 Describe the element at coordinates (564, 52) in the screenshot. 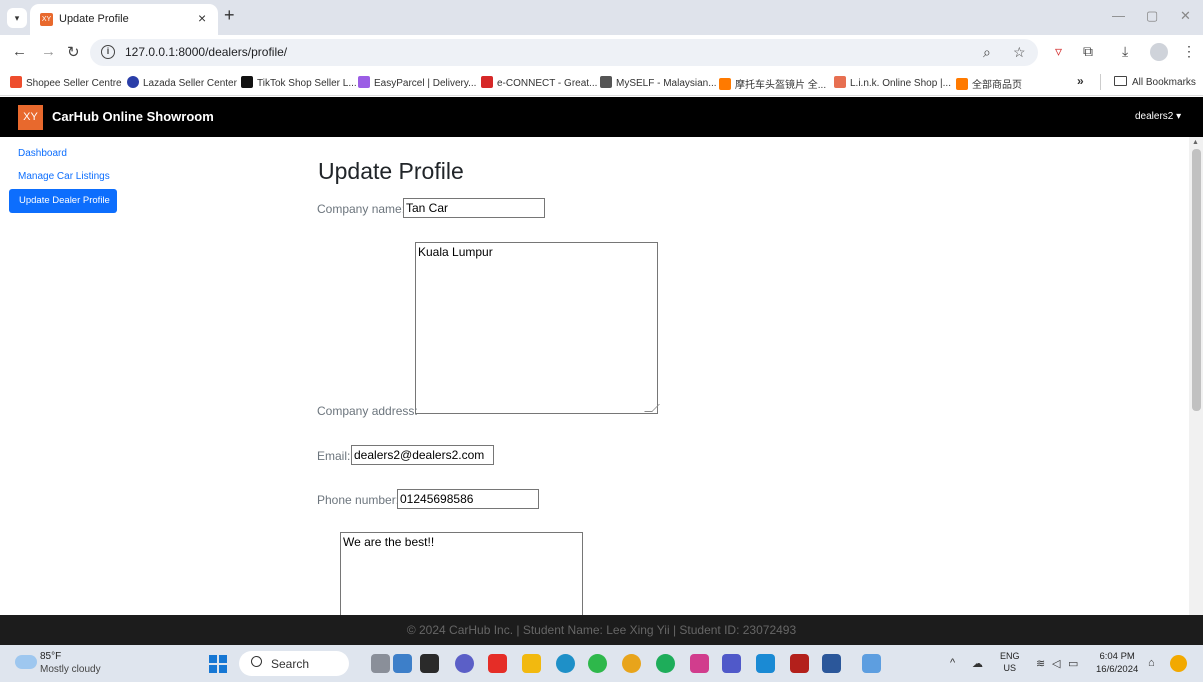

I see `address-bar: i 127.0.0.1:8000/dealers/profile/ ⌕ ☆` at that location.